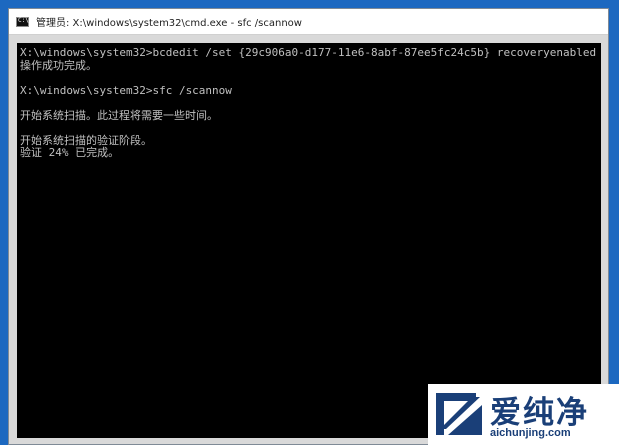 The width and height of the screenshot is (619, 445). Describe the element at coordinates (539, 413) in the screenshot. I see `watermark-name: 爱纯净` at that location.